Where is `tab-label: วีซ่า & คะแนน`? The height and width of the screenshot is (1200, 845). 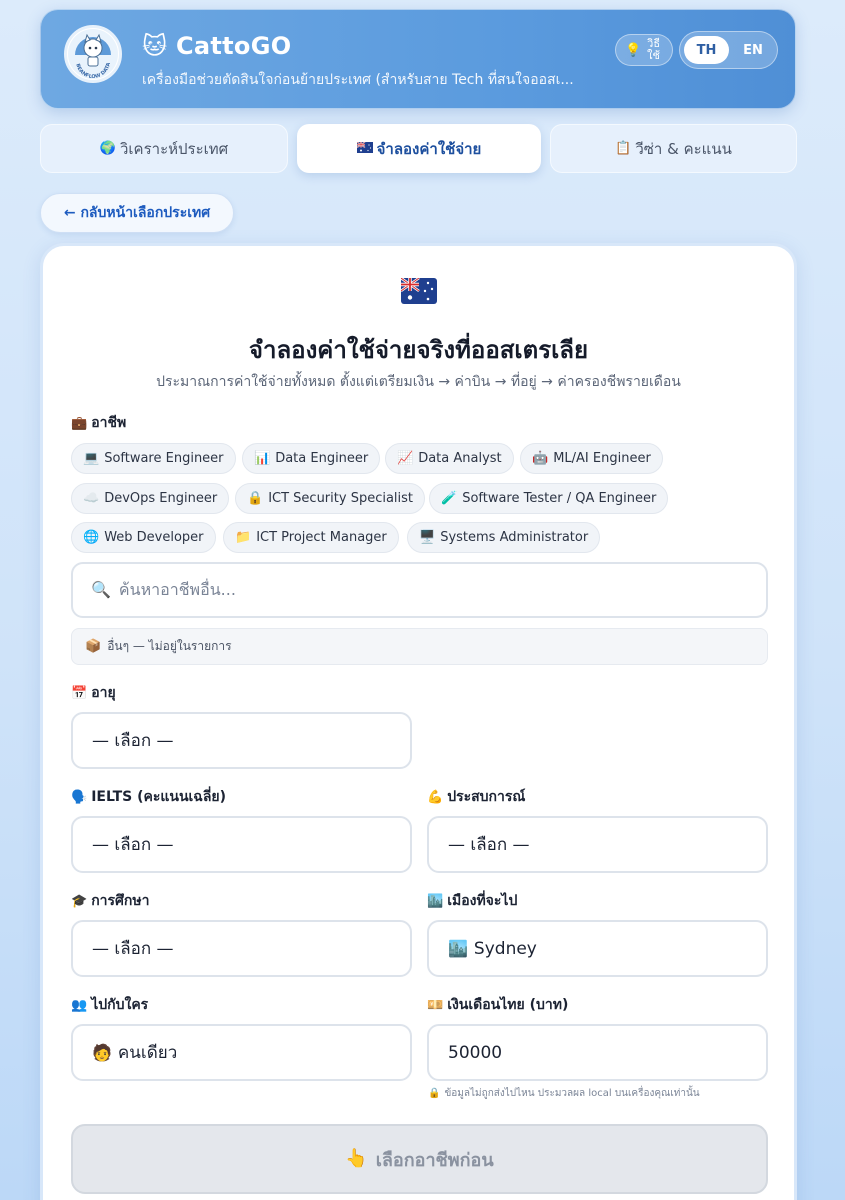
tab-label: วีซ่า & คะแนน is located at coordinates (683, 148).